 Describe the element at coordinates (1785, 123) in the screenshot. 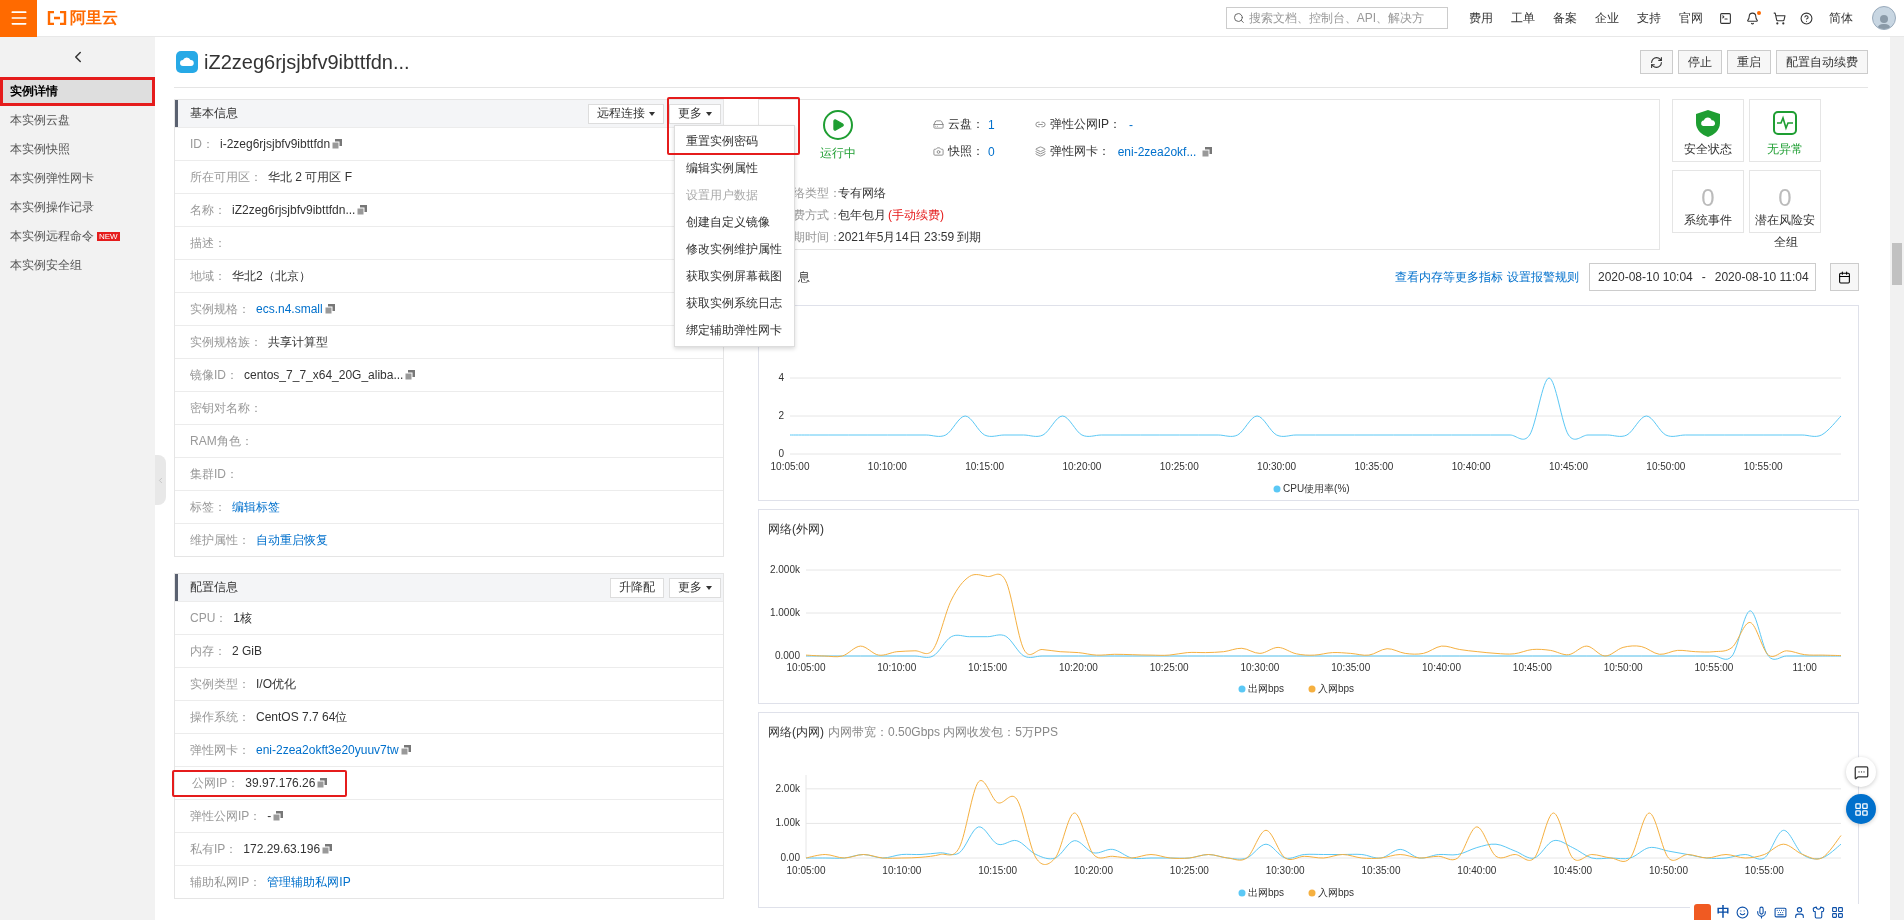

I see `pulse-icon` at that location.